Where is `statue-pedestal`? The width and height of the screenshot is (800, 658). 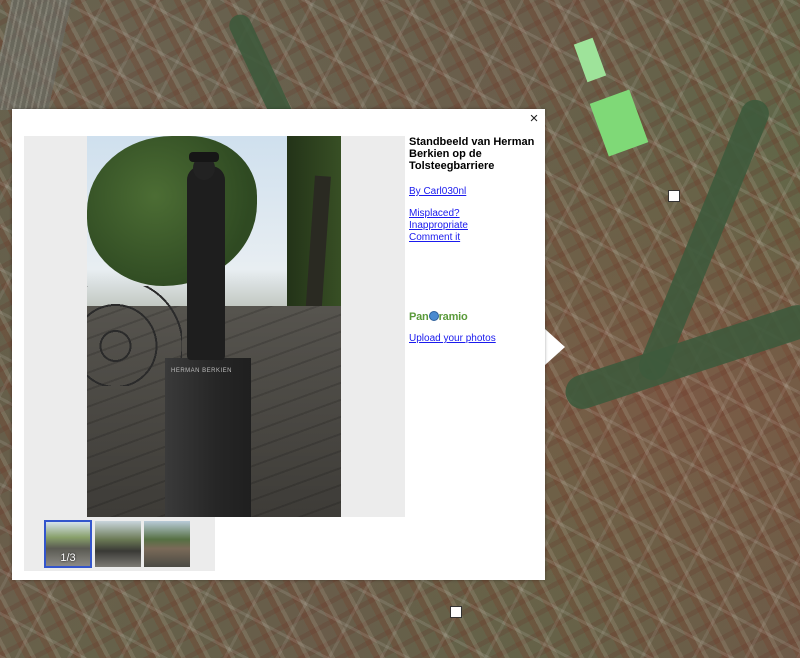
statue-pedestal is located at coordinates (208, 437).